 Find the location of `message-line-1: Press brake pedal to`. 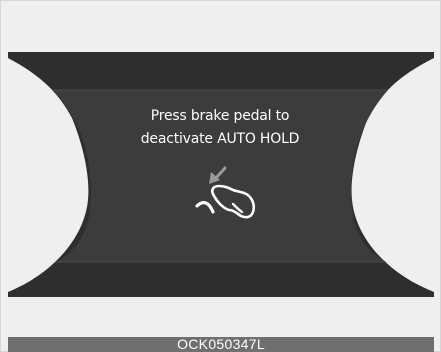

message-line-1: Press brake pedal to is located at coordinates (220, 116).